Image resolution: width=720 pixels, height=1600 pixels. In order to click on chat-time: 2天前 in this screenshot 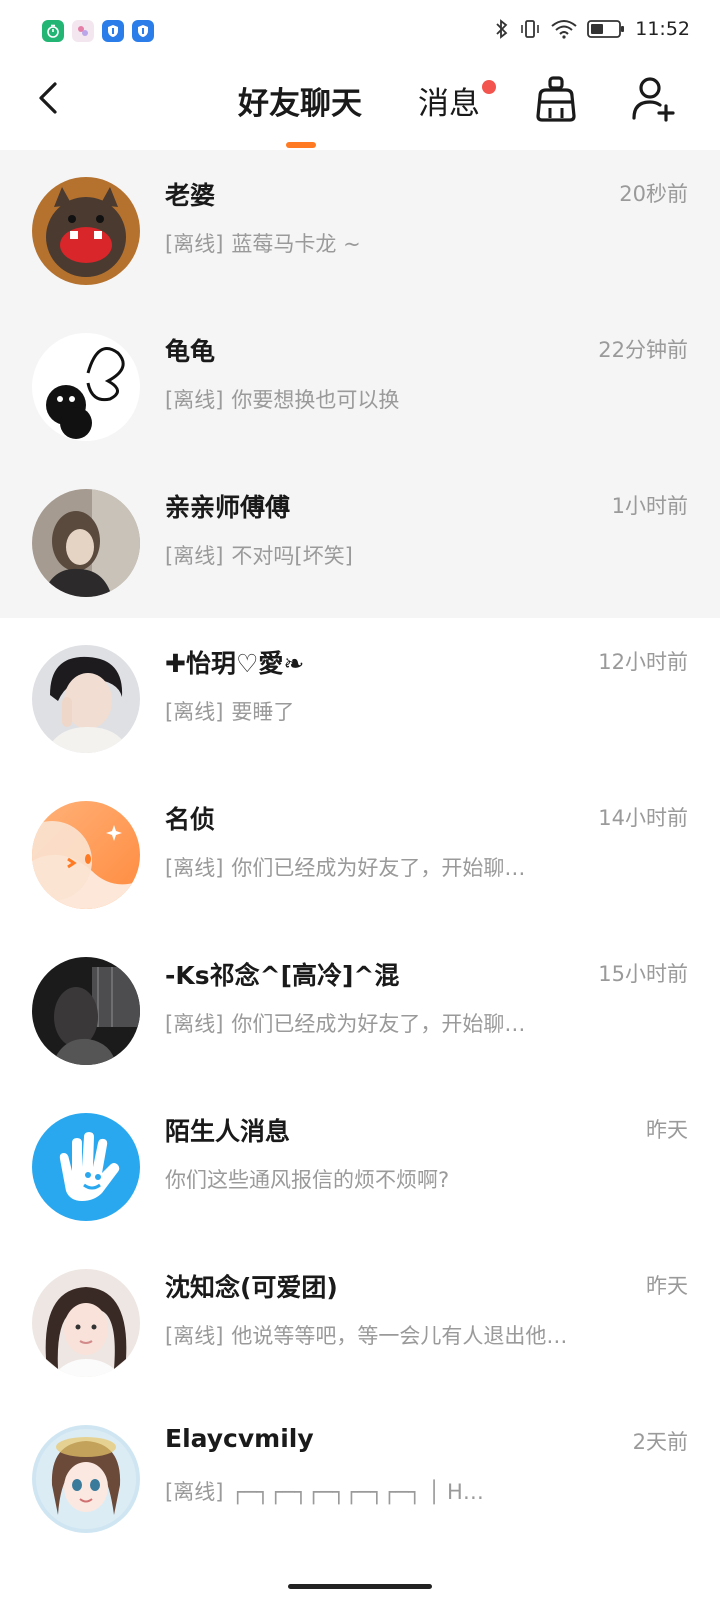, I will do `click(660, 1442)`.